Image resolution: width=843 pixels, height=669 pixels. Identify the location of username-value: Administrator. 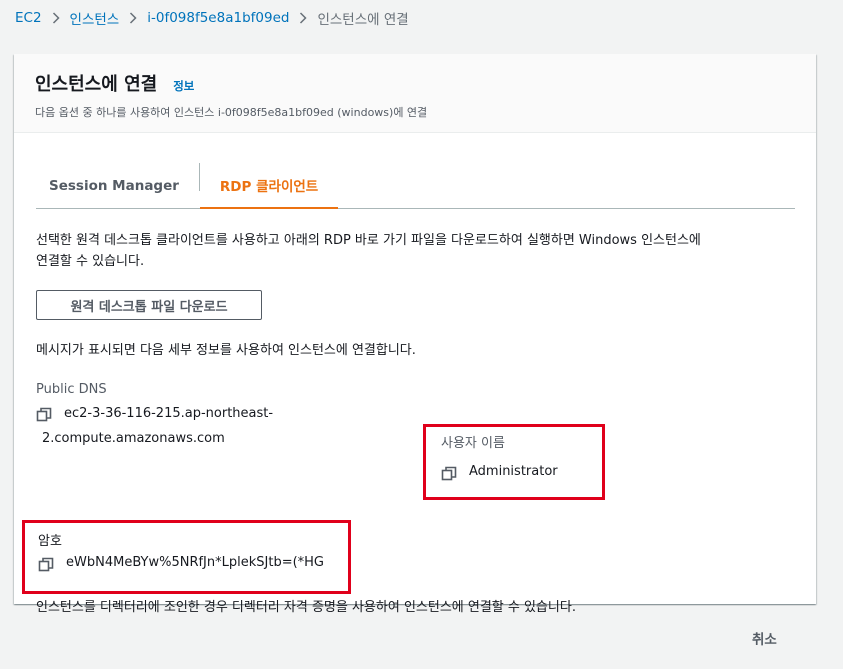
(513, 471).